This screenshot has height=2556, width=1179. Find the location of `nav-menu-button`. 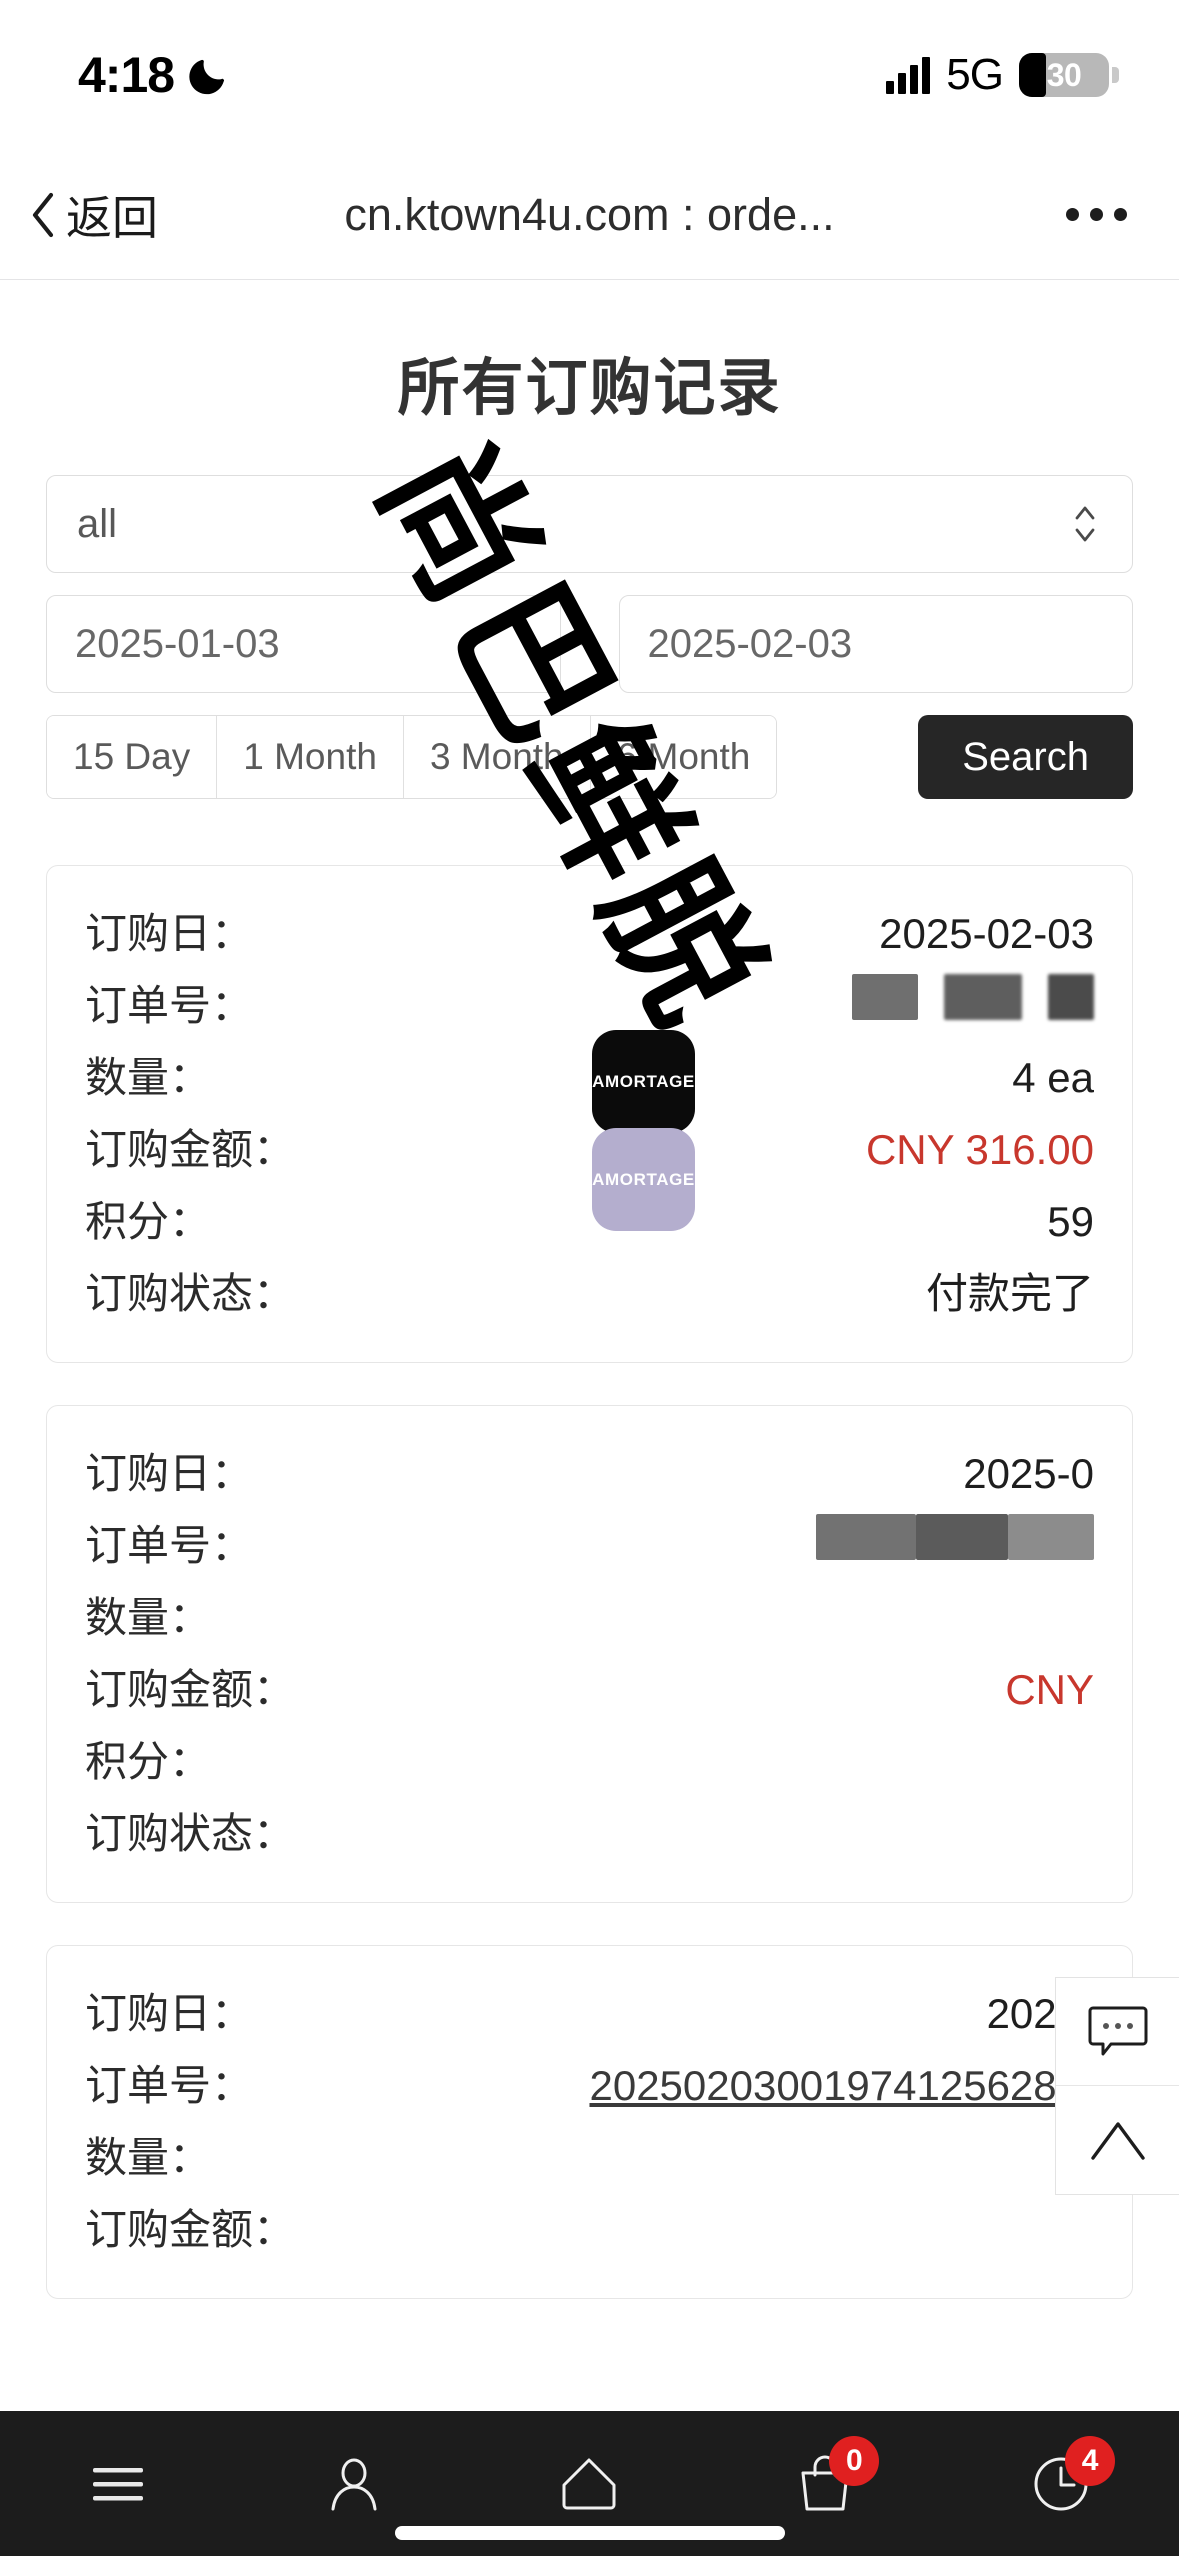

nav-menu-button is located at coordinates (118, 2484).